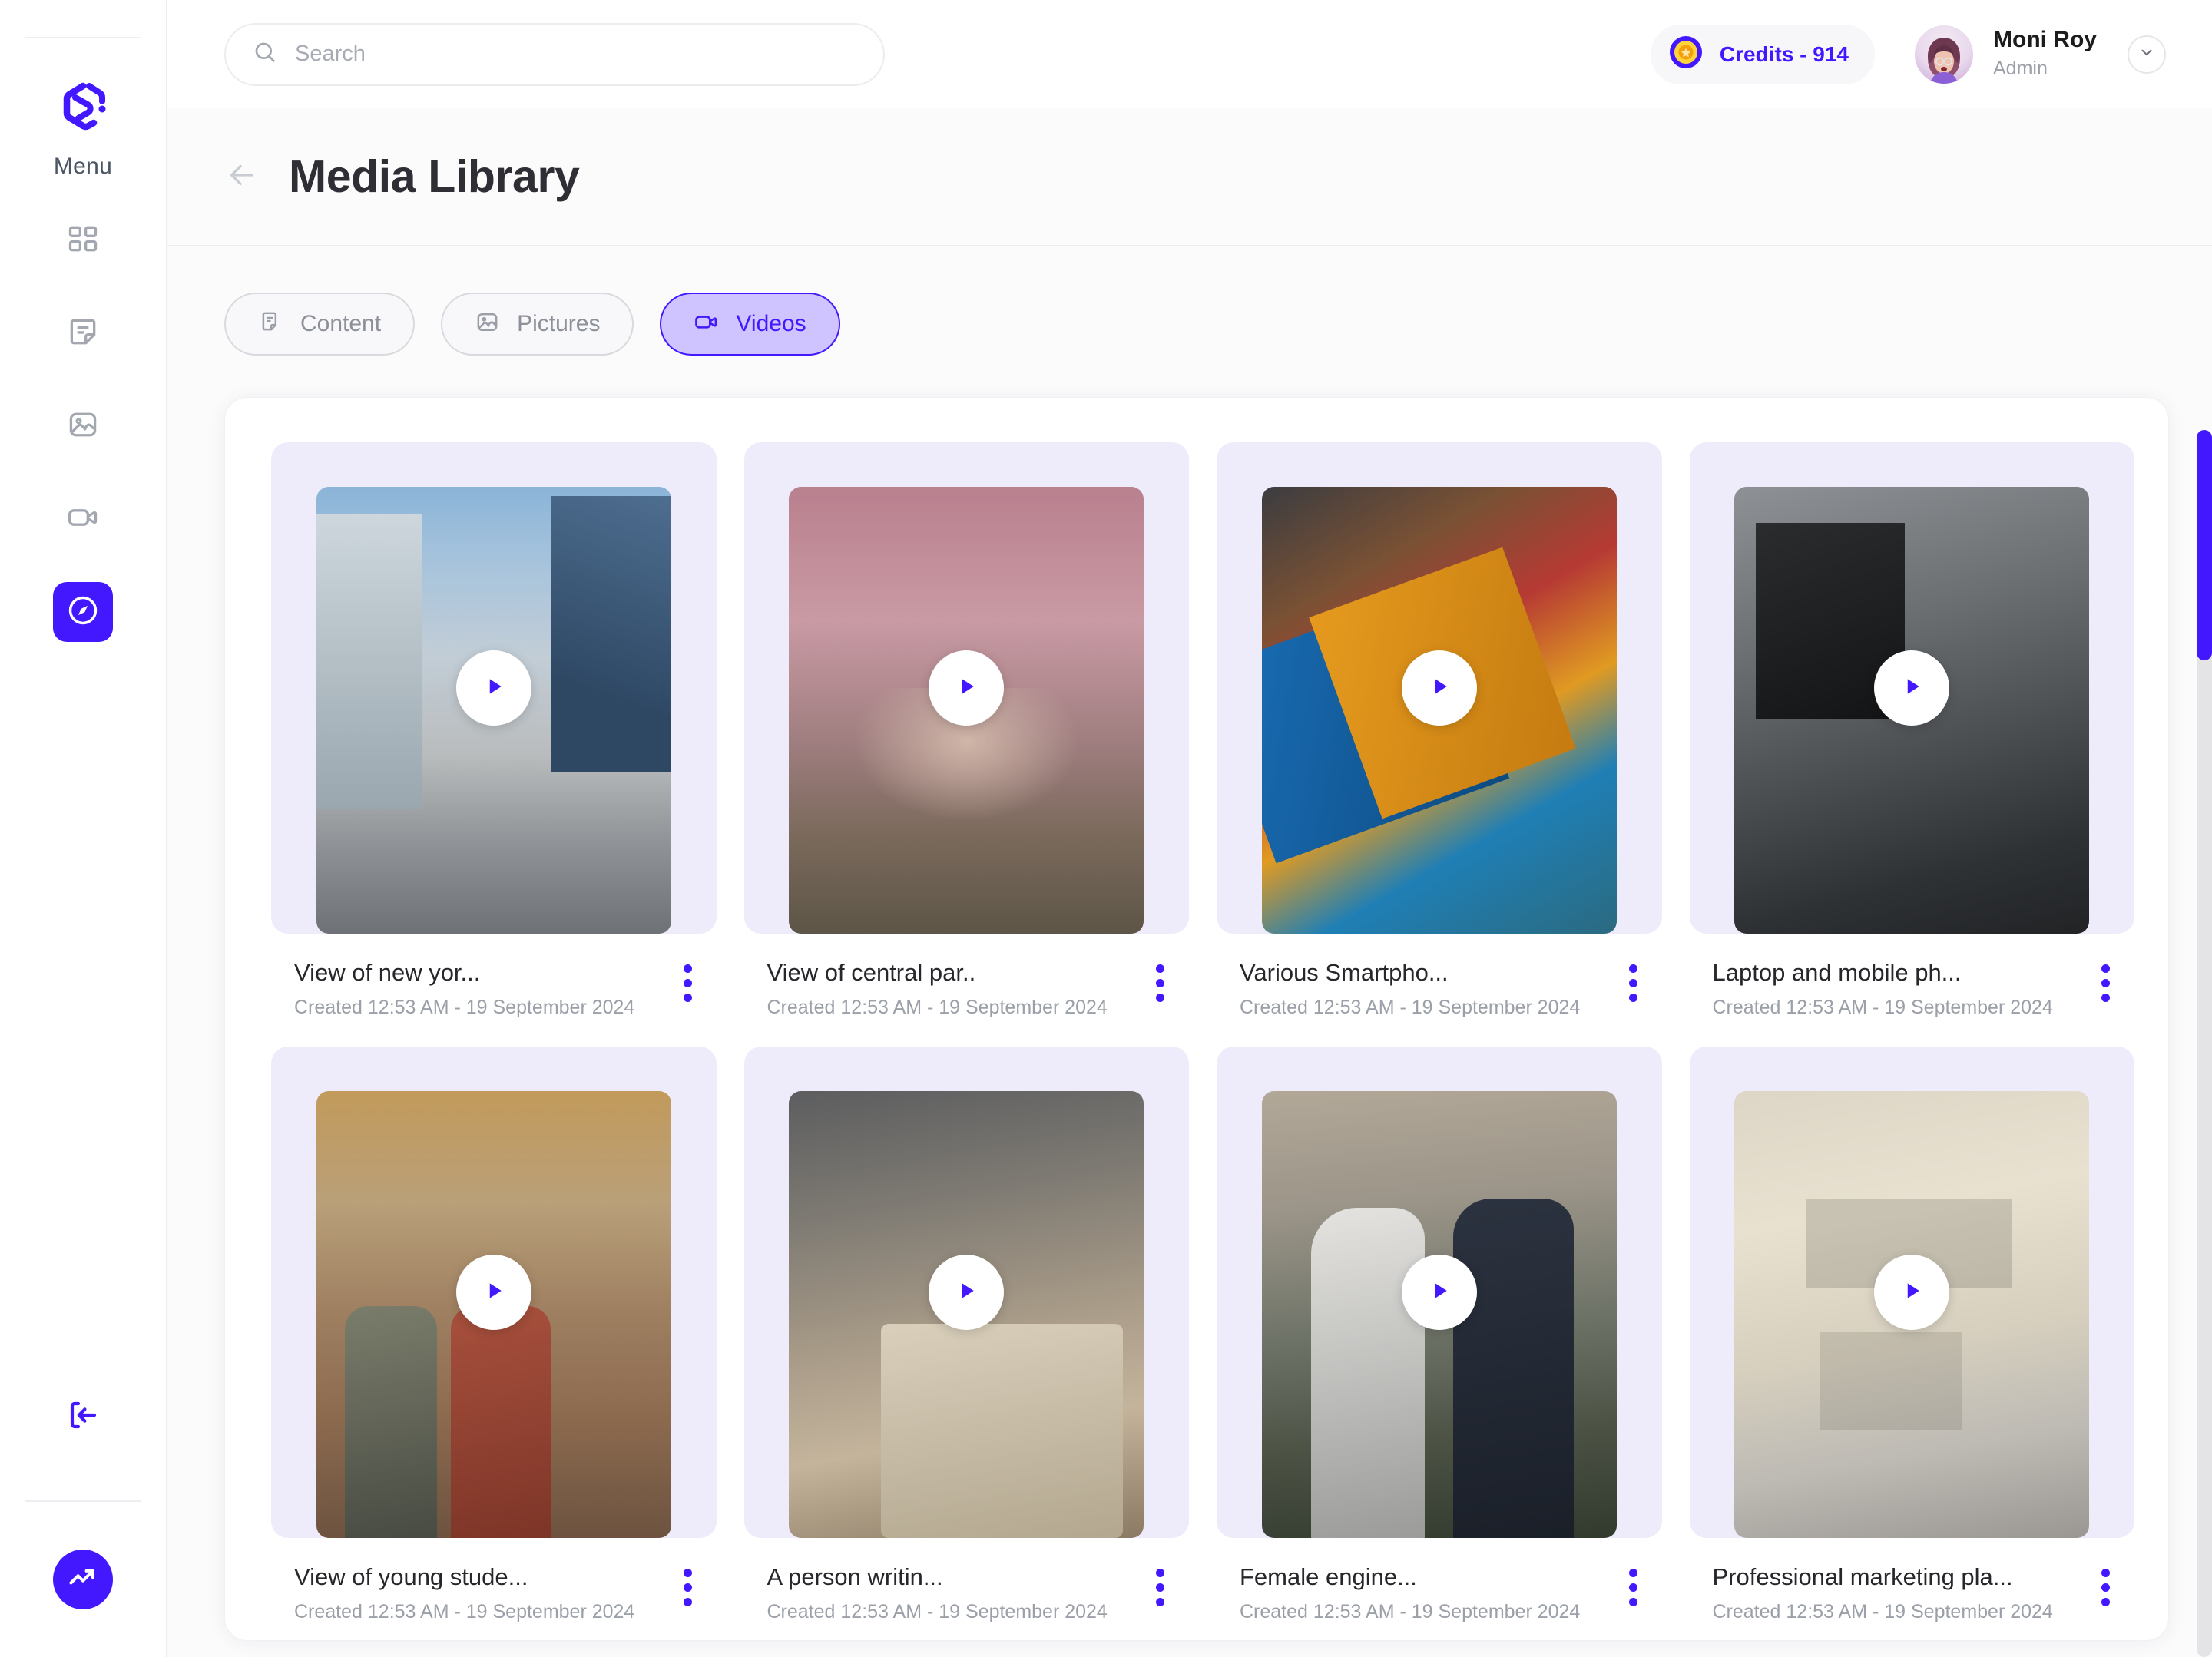 The width and height of the screenshot is (2212, 1657). I want to click on trending-fab-button, so click(83, 1580).